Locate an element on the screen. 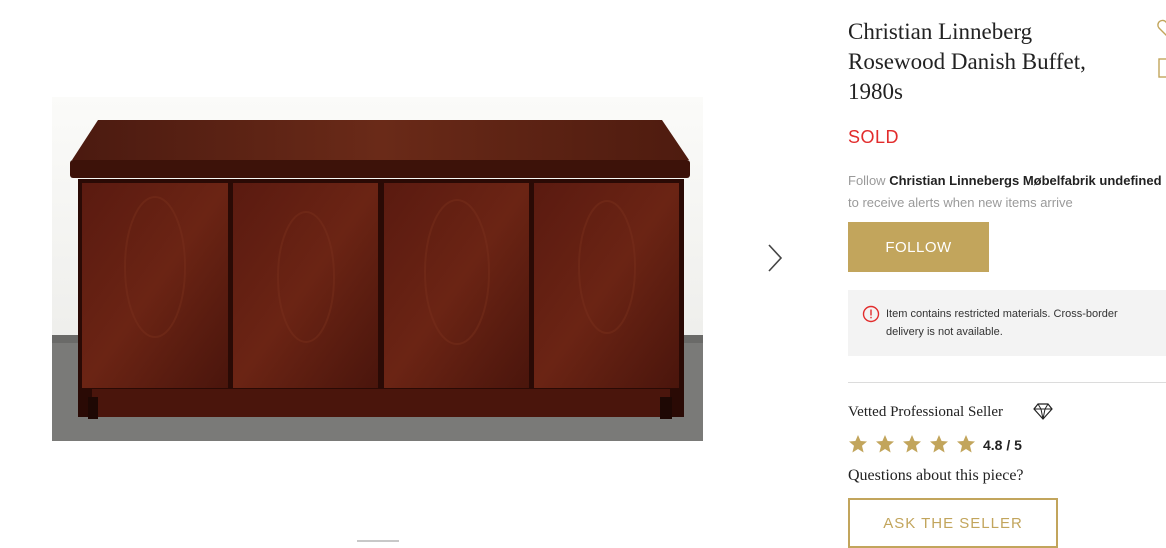 Image resolution: width=1166 pixels, height=548 pixels. follow-subtext: to receive alerts when new items arrive is located at coordinates (960, 202).